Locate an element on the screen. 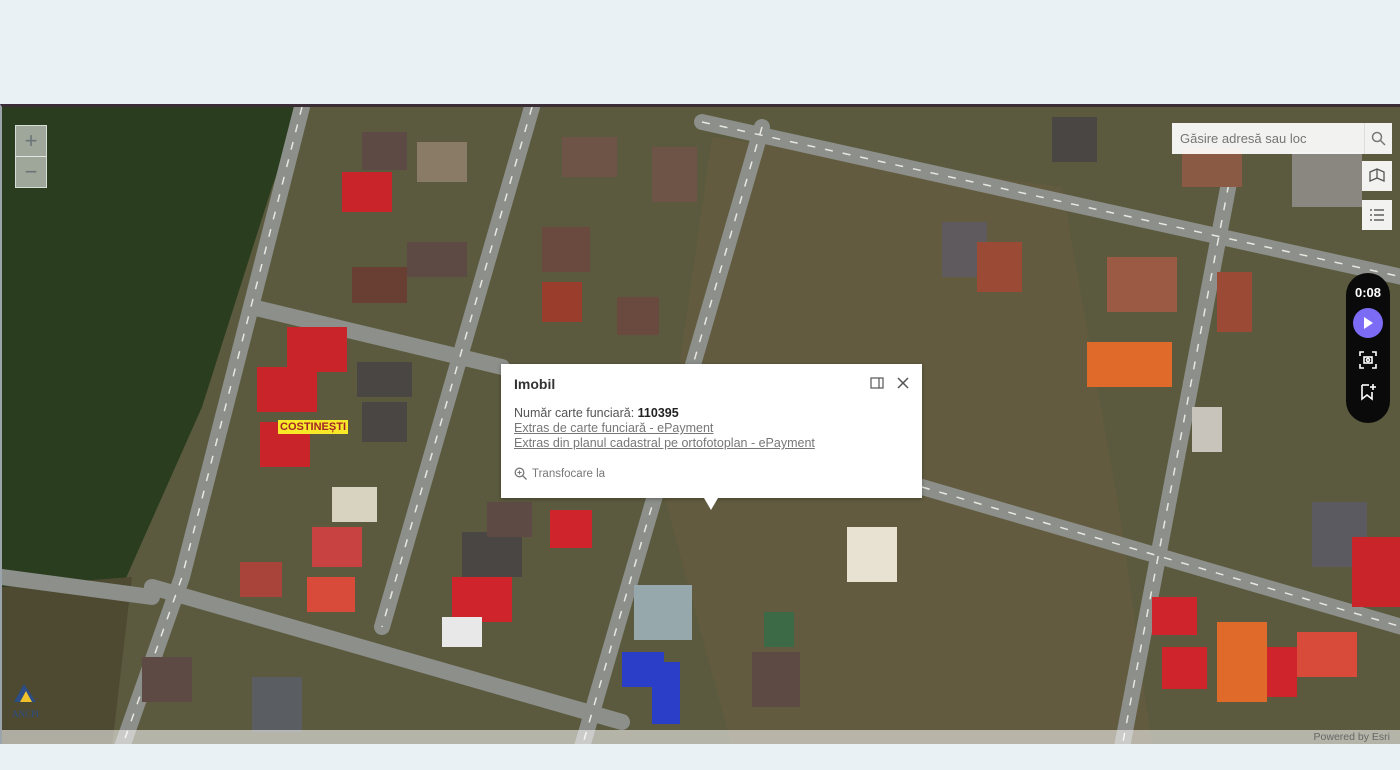 The height and width of the screenshot is (770, 1400). play-button is located at coordinates (1368, 323).